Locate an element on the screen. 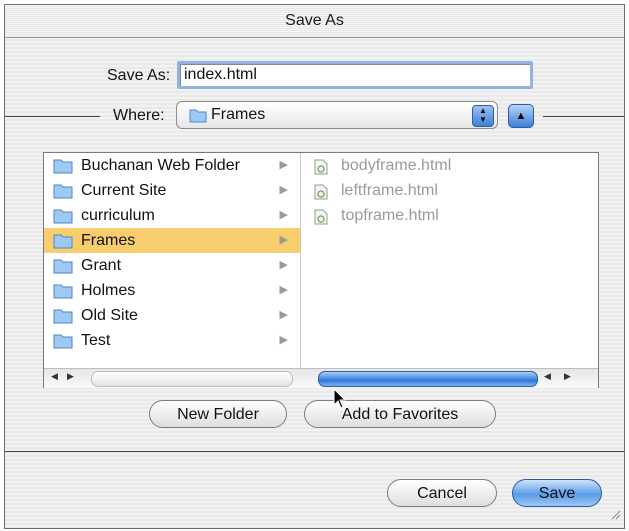 The width and height of the screenshot is (629, 531). cancel-button: Cancel is located at coordinates (442, 493).